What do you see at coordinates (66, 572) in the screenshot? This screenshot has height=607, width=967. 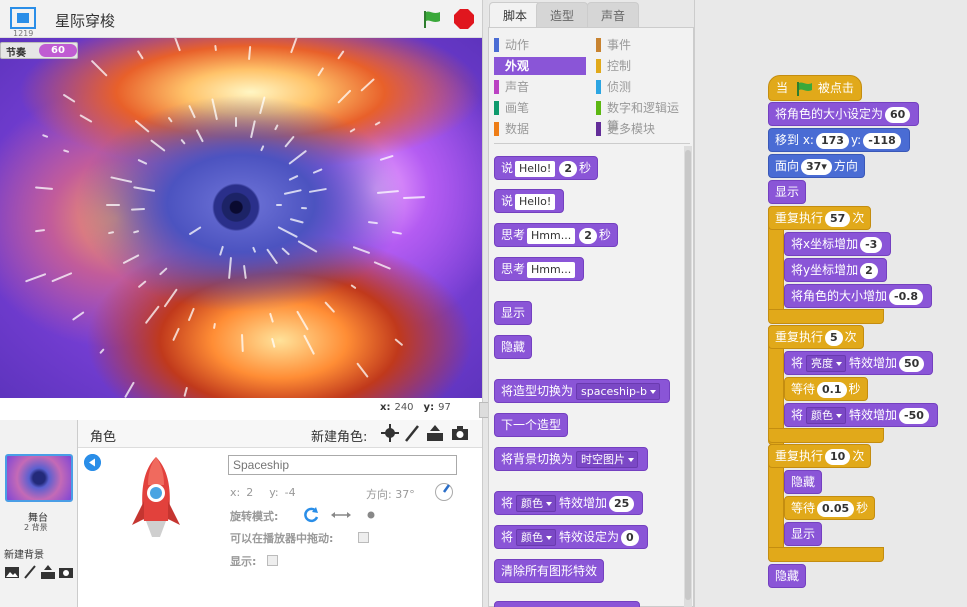 I see `camera-backdrop-icon` at bounding box center [66, 572].